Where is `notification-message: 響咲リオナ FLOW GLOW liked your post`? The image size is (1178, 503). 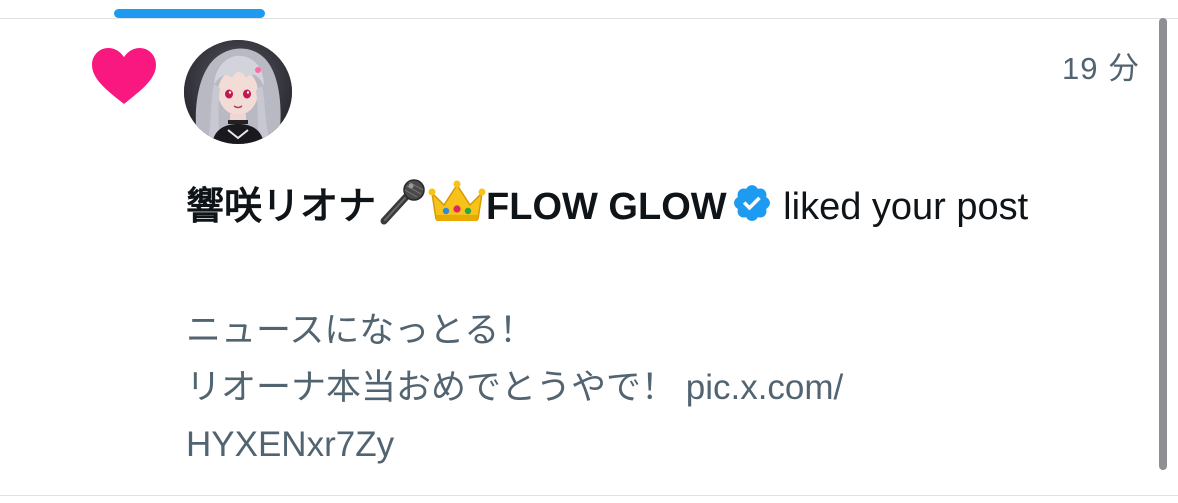 notification-message: 響咲リオナ FLOW GLOW liked your post is located at coordinates (636, 207).